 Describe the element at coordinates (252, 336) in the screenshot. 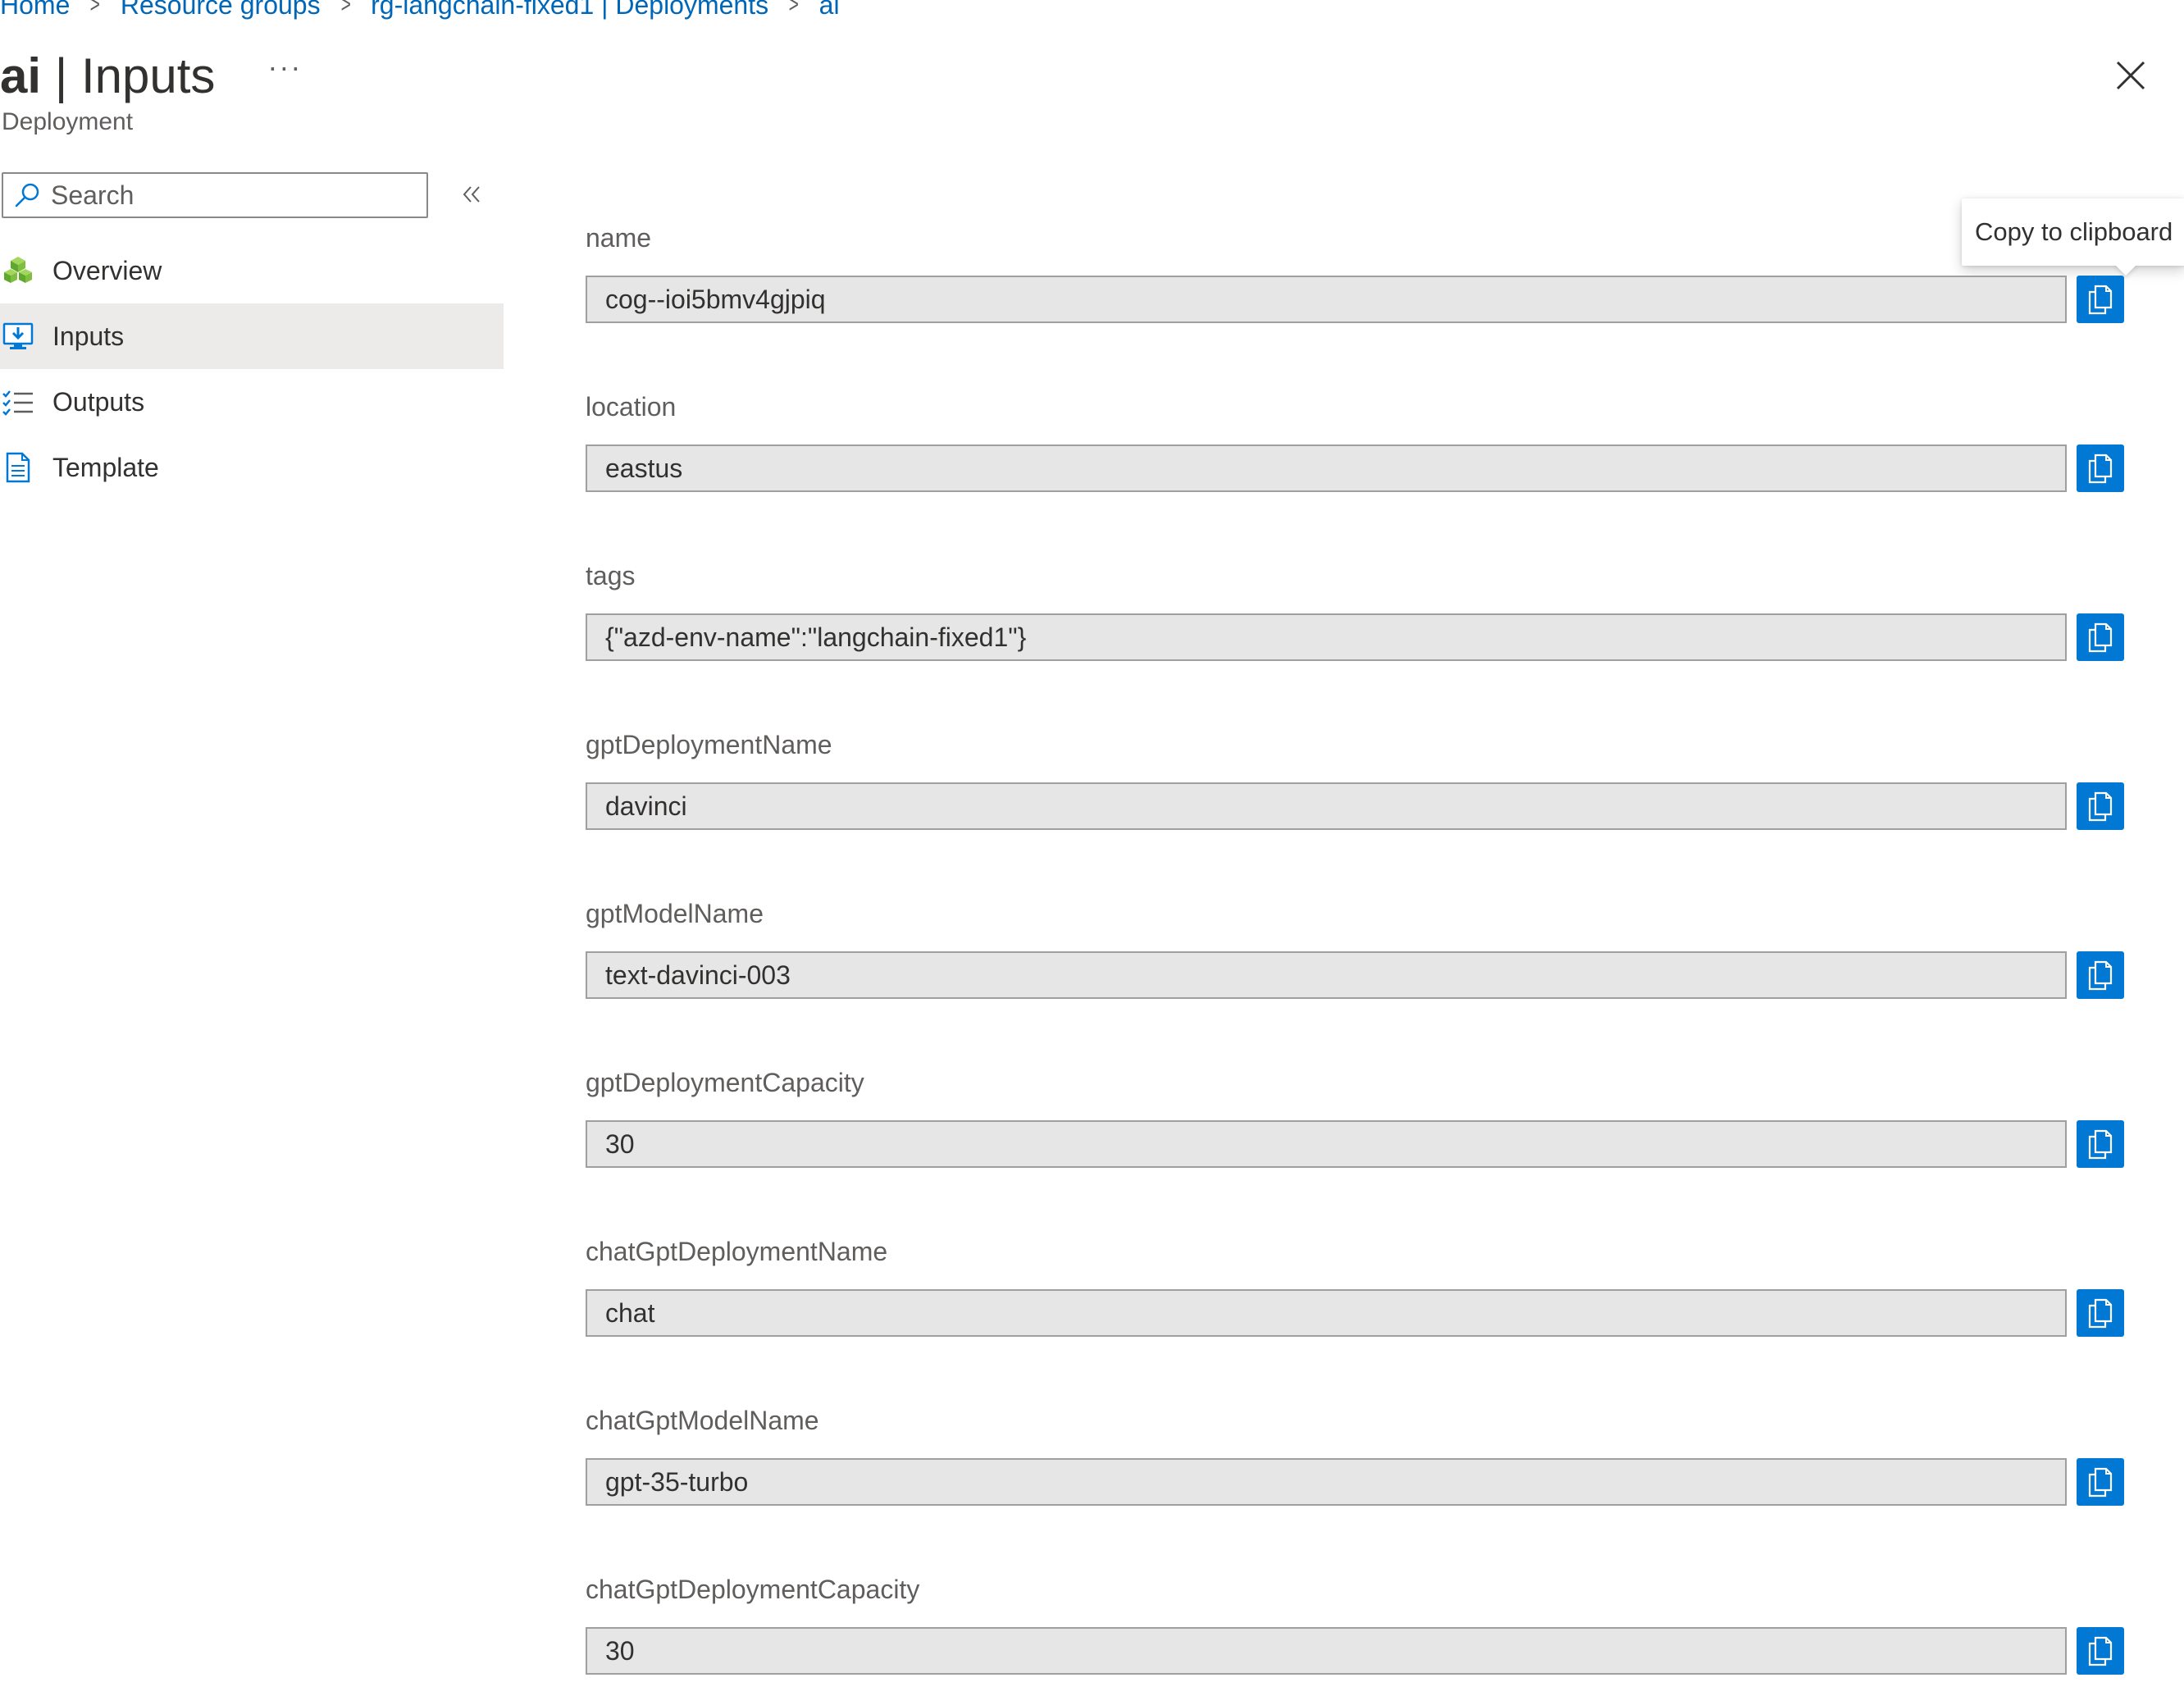

I see `sidebar-item-inputs: Inputs` at that location.